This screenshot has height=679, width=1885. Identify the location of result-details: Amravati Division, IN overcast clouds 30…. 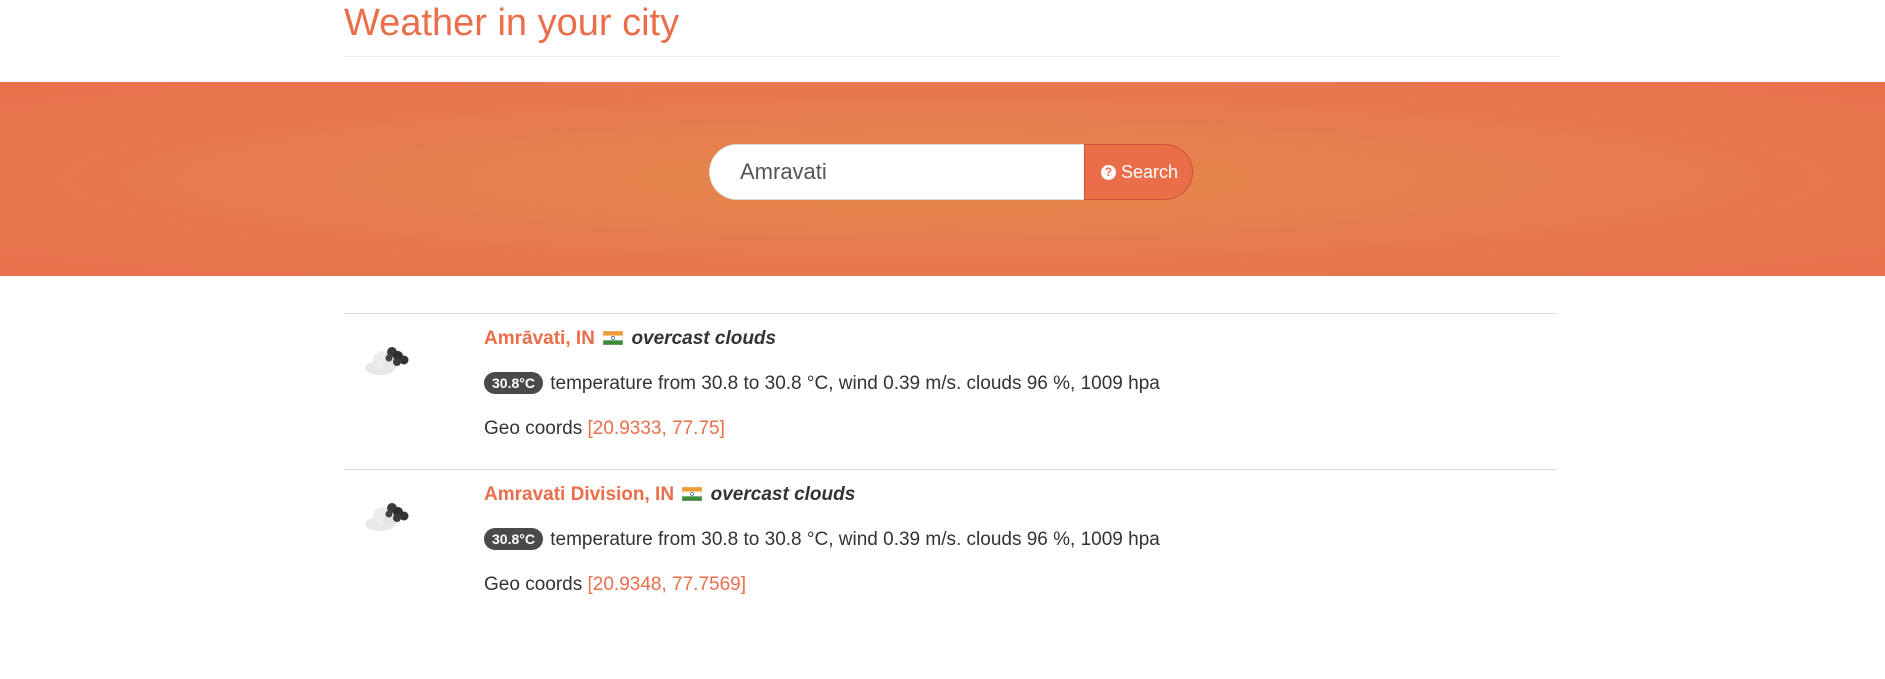
(1020, 540).